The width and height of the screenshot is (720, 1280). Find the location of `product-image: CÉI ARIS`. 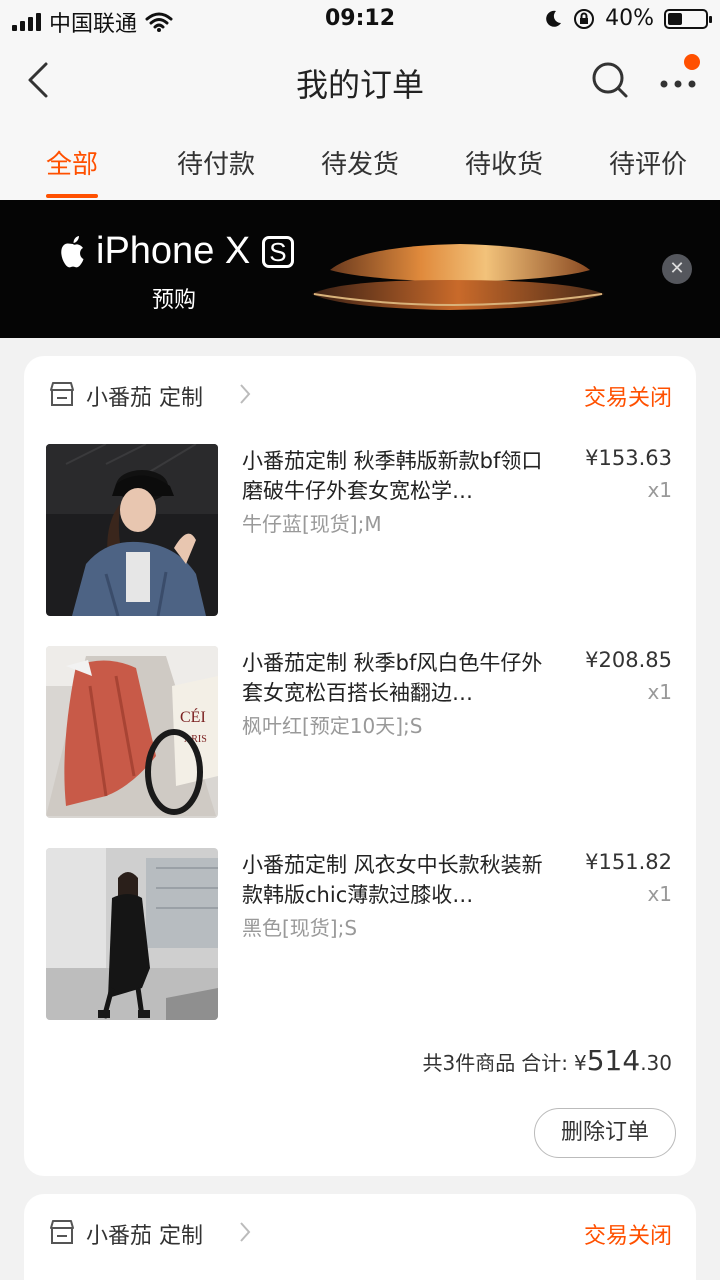

product-image: CÉI ARIS is located at coordinates (132, 732).